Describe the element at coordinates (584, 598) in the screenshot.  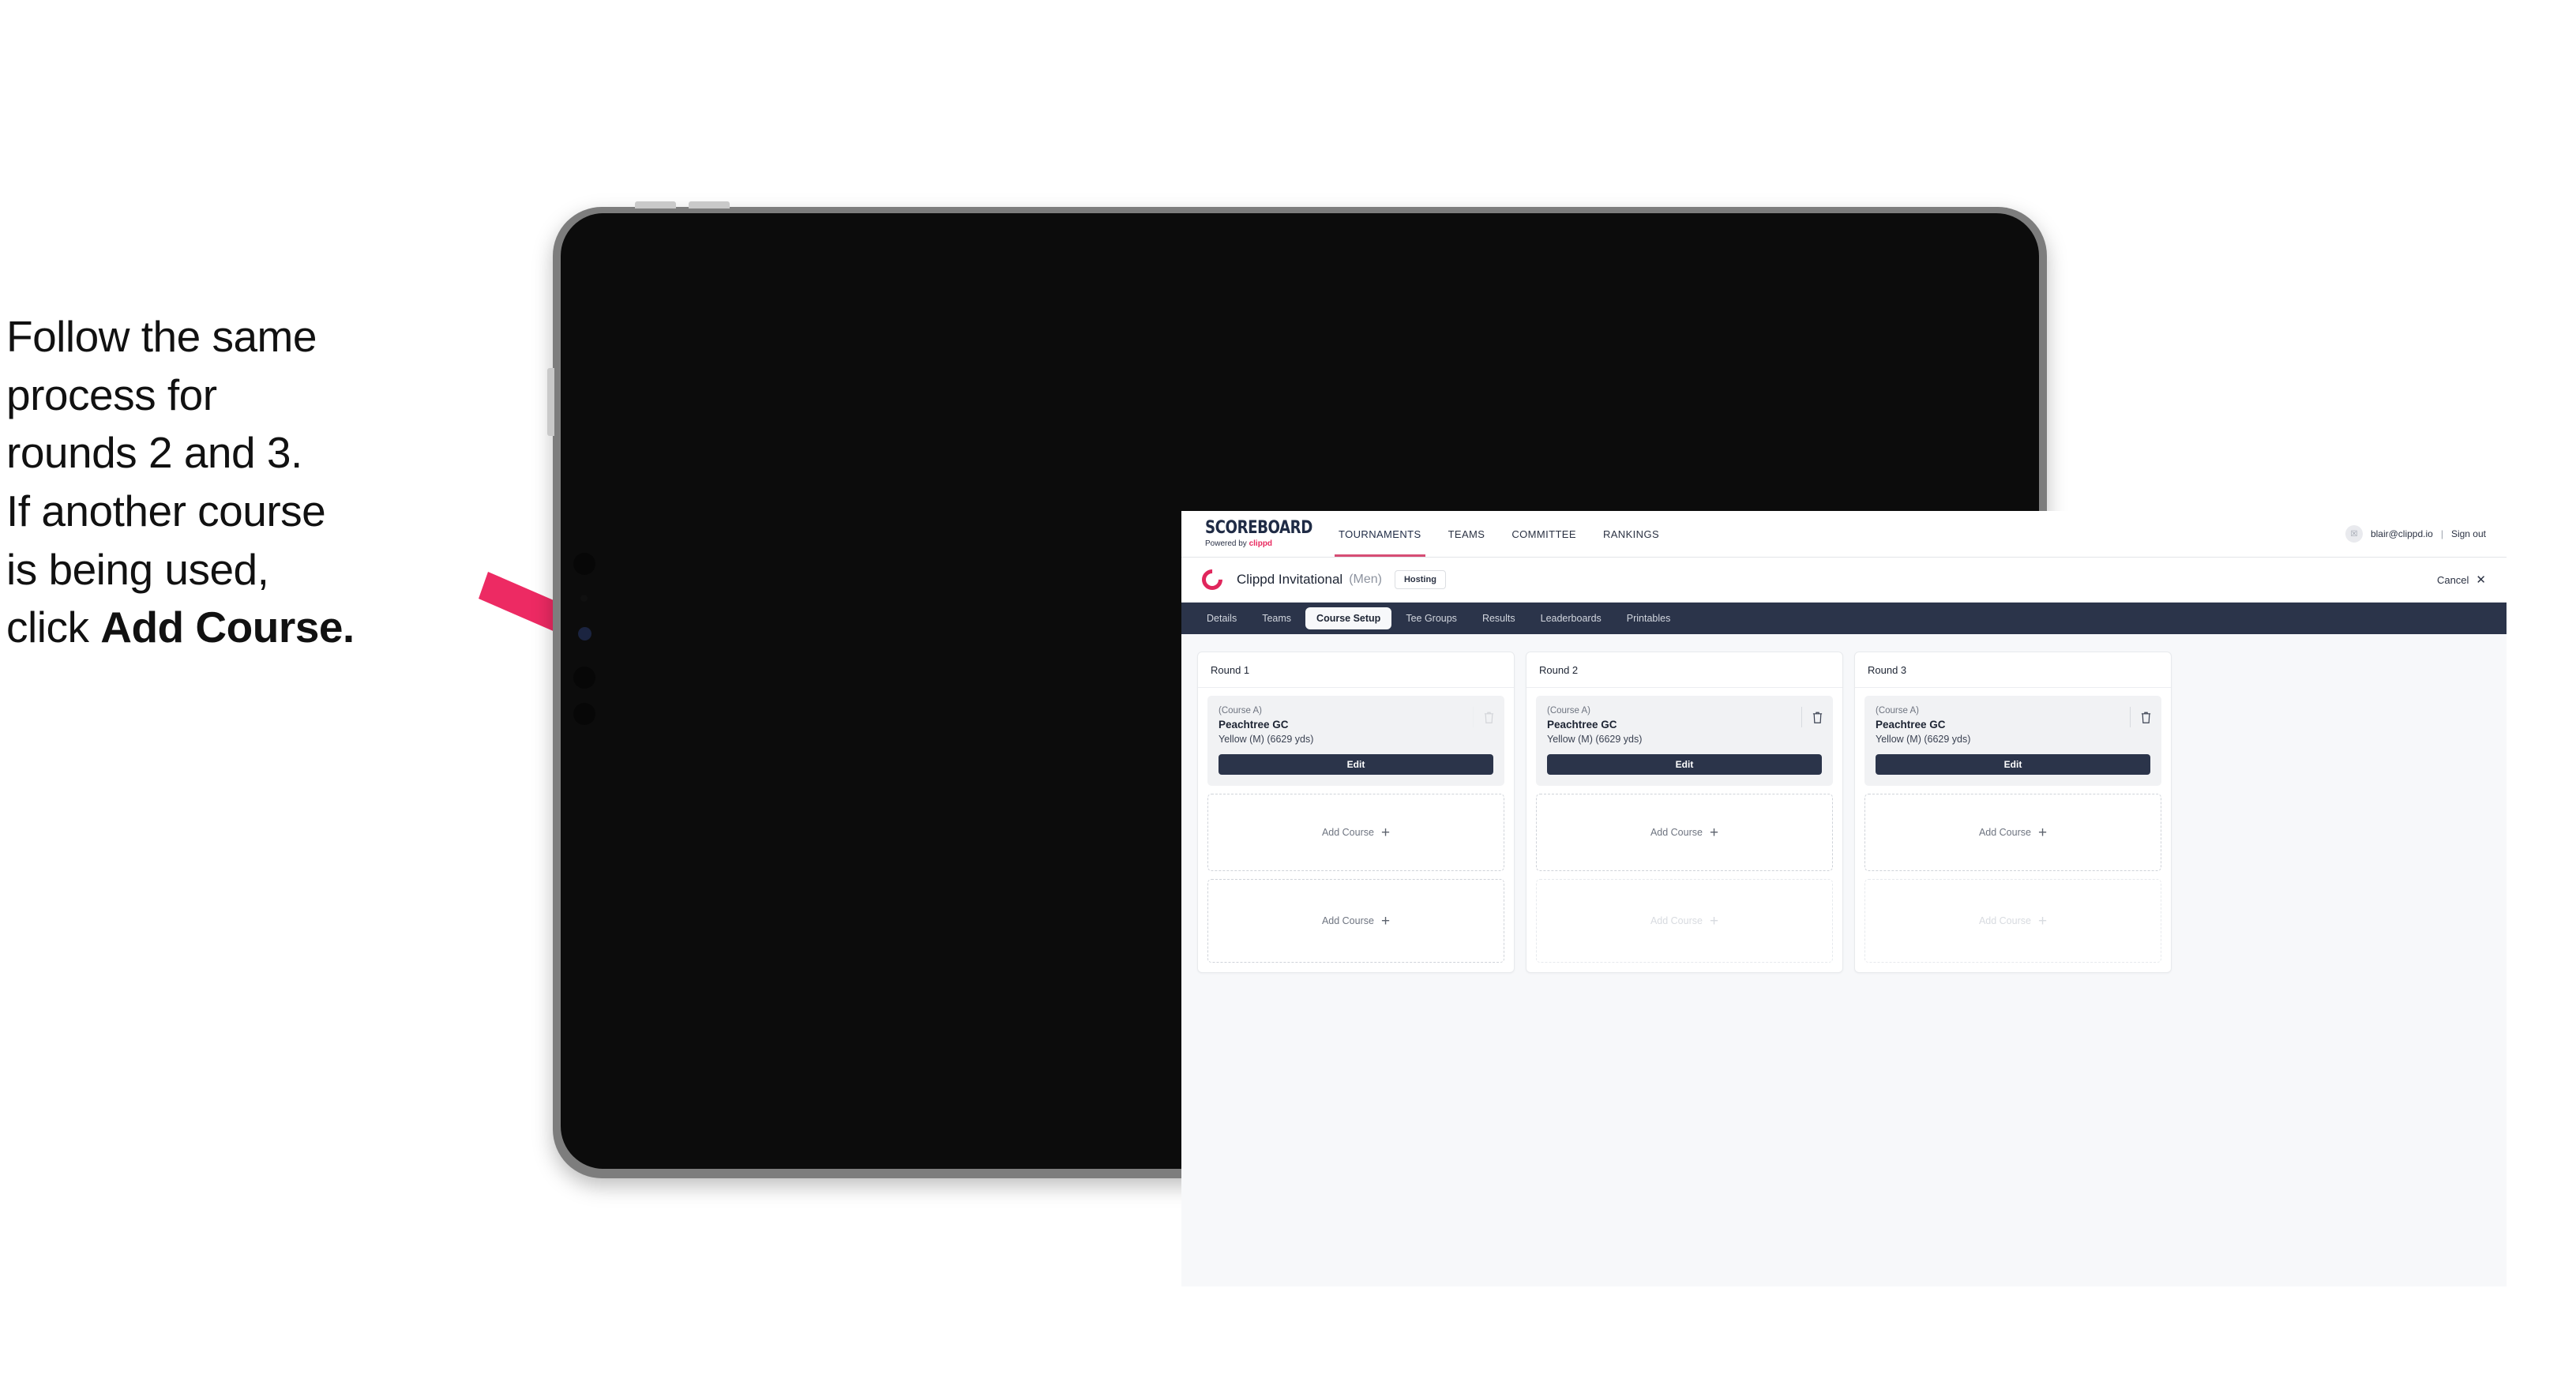
I see `sensor-dot-icon` at that location.